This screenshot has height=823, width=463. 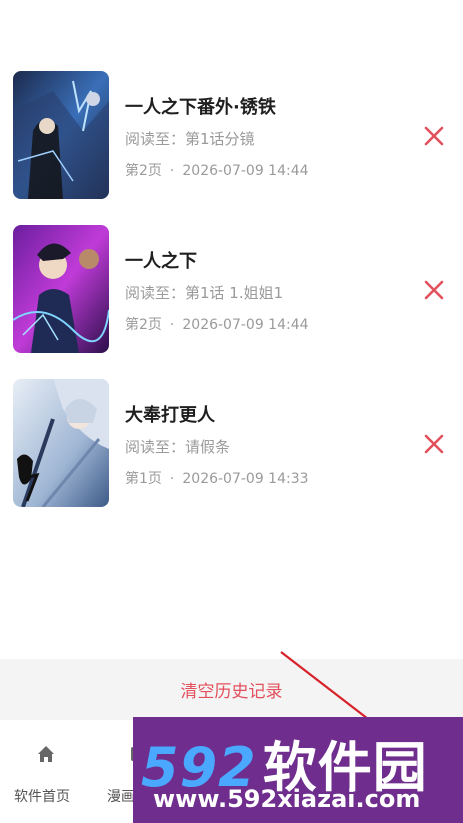 I want to click on clear-history-button: 清空历史记录, so click(x=231, y=689).